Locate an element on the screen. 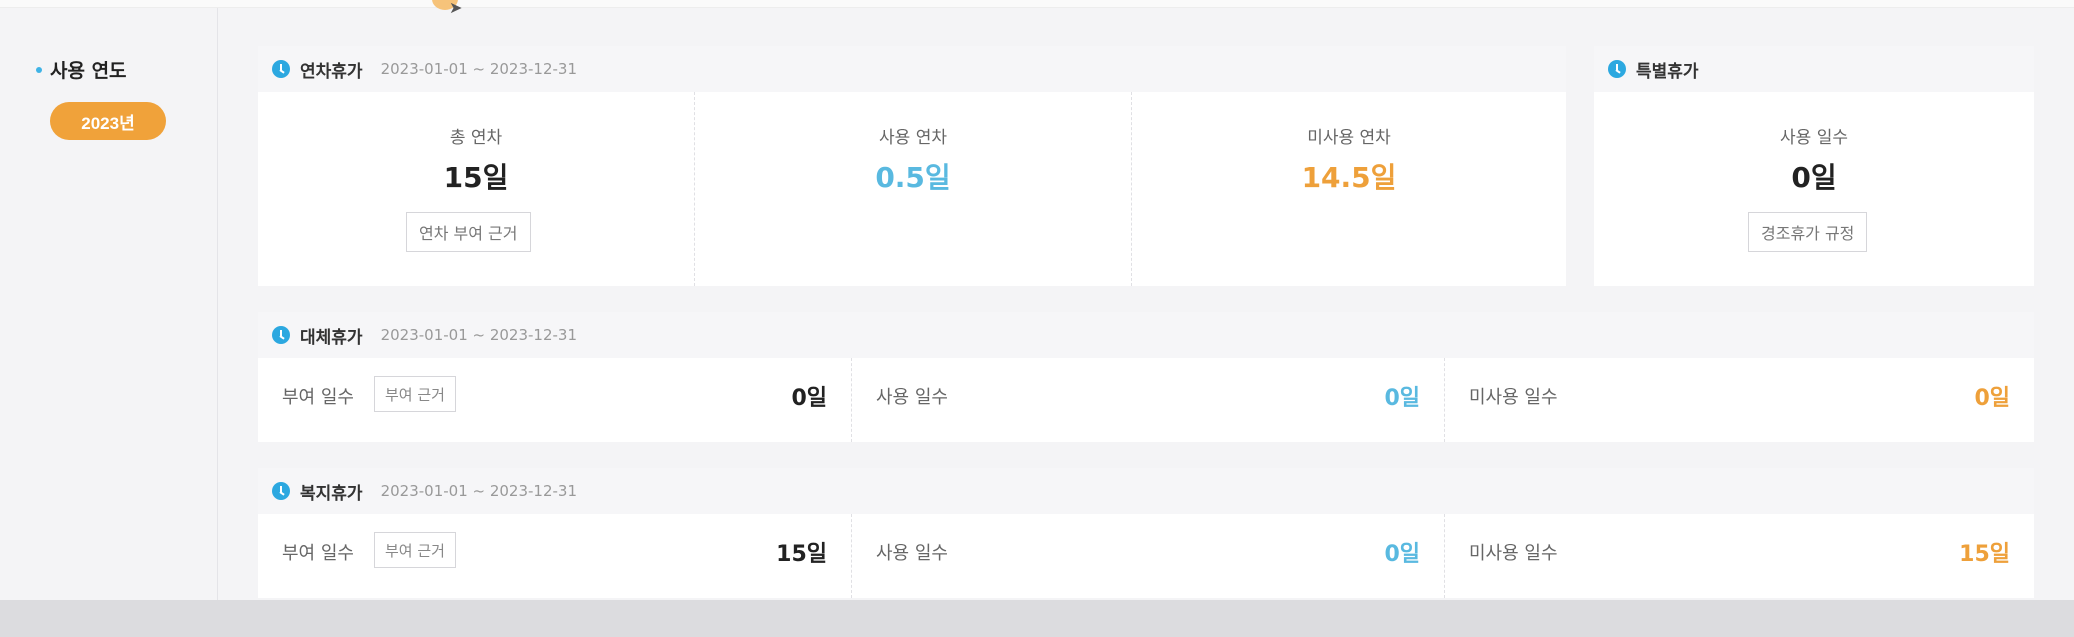  welfare-granted-value: 15일 is located at coordinates (801, 554).